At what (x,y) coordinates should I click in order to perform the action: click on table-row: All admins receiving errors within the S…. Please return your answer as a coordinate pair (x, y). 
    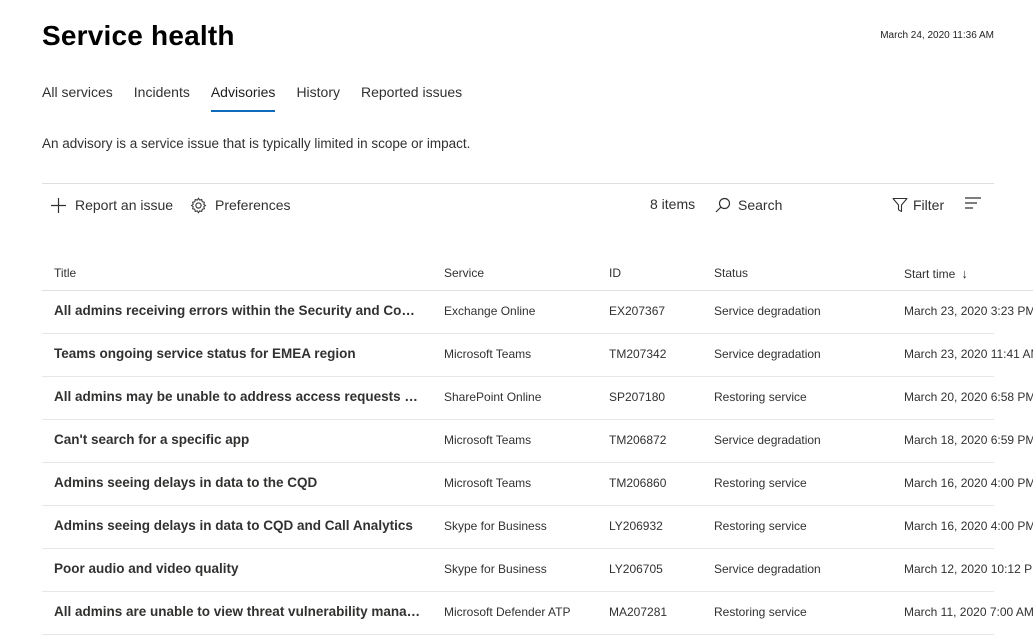
    Looking at the image, I should click on (537, 312).